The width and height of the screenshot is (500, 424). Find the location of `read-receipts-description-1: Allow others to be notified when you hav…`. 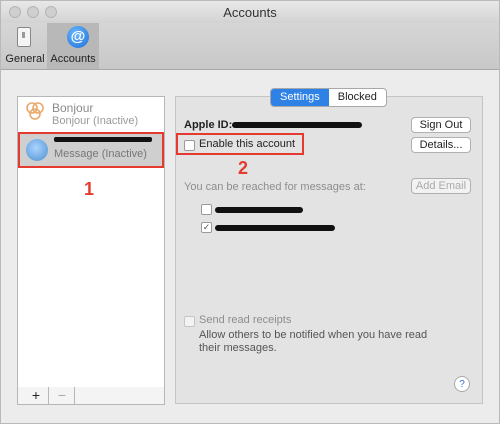

read-receipts-description-1: Allow others to be notified when you hav… is located at coordinates (313, 335).